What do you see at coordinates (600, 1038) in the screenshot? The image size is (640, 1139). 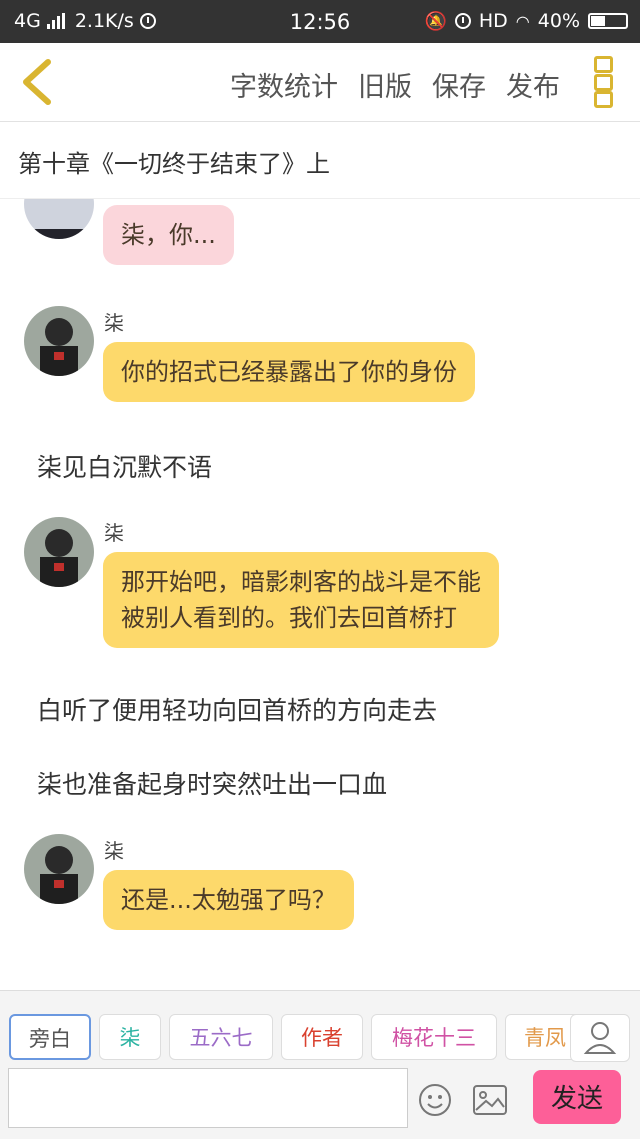 I see `person-icon` at bounding box center [600, 1038].